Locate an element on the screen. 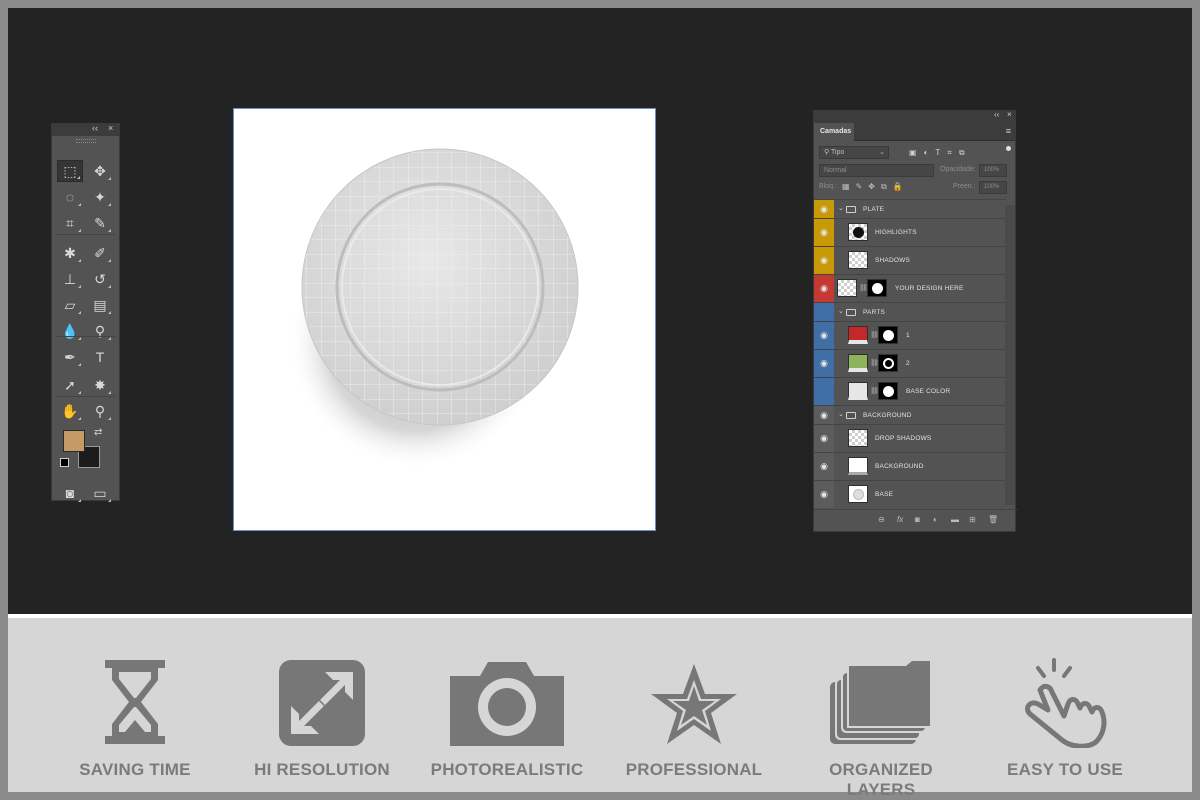  layer-row: ⛓ BASE COLOR is located at coordinates (910, 391).